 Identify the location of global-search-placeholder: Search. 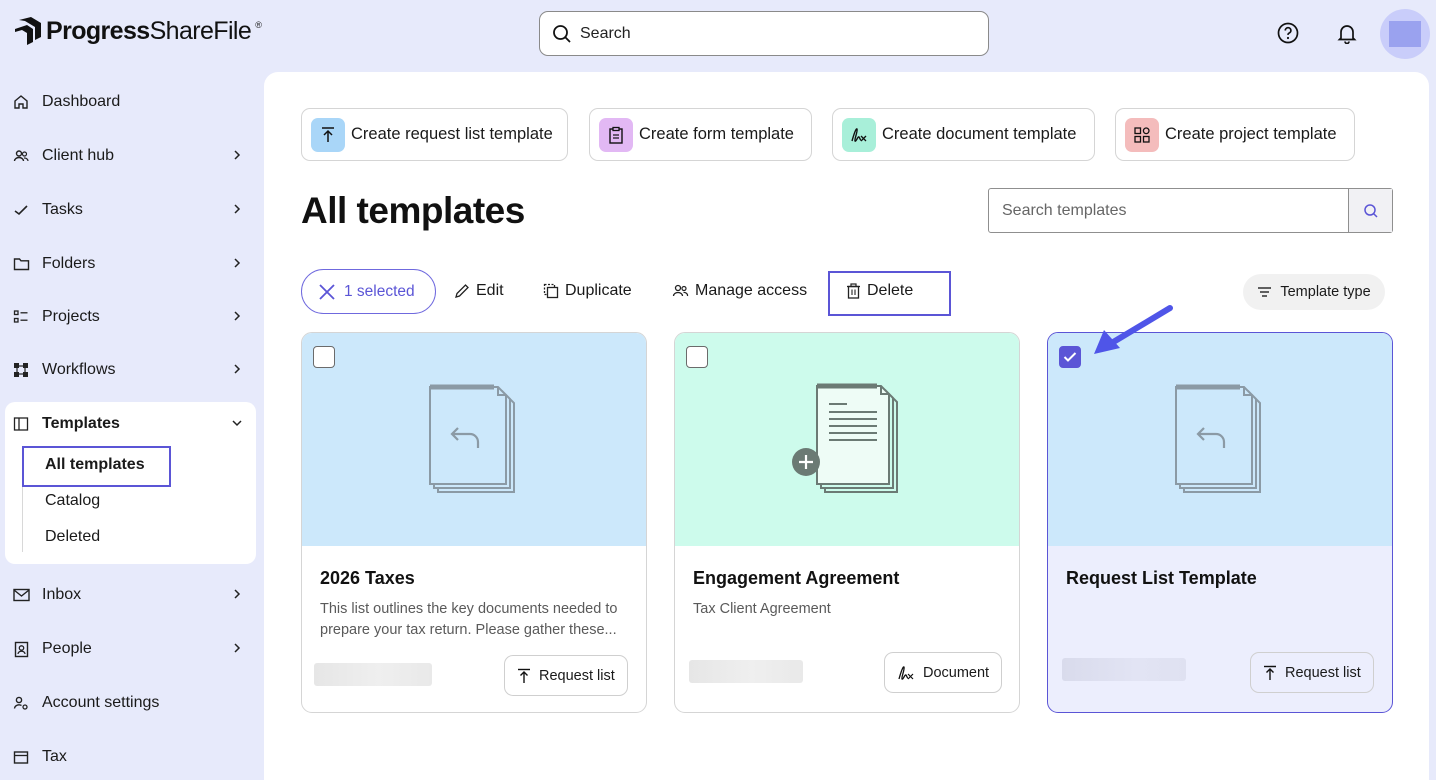
(605, 33).